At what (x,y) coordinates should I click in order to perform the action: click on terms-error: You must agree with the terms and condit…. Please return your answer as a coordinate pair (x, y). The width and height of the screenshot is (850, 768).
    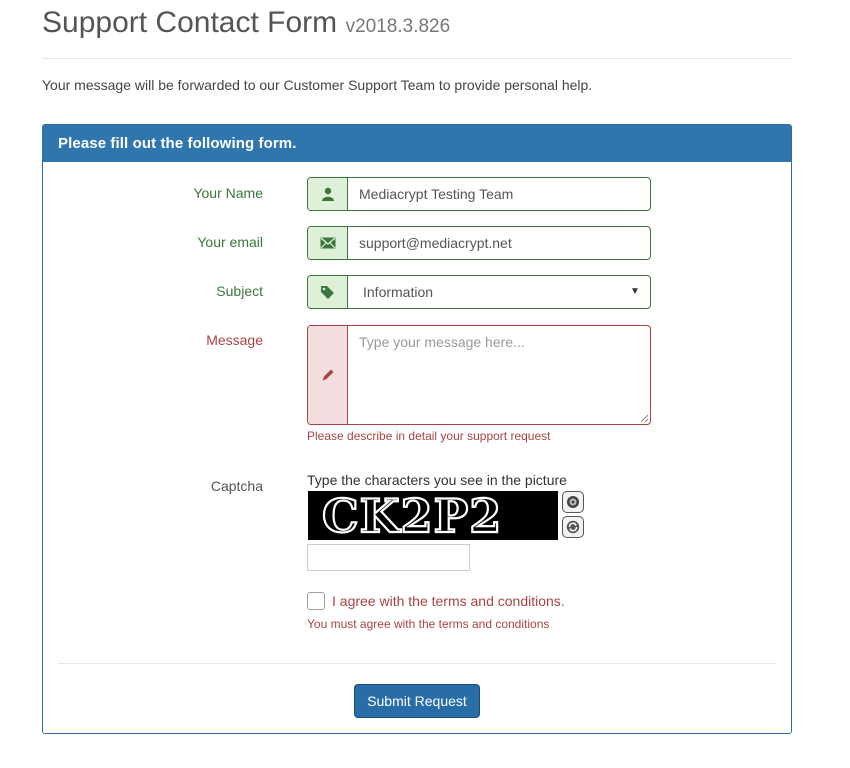
    Looking at the image, I should click on (428, 624).